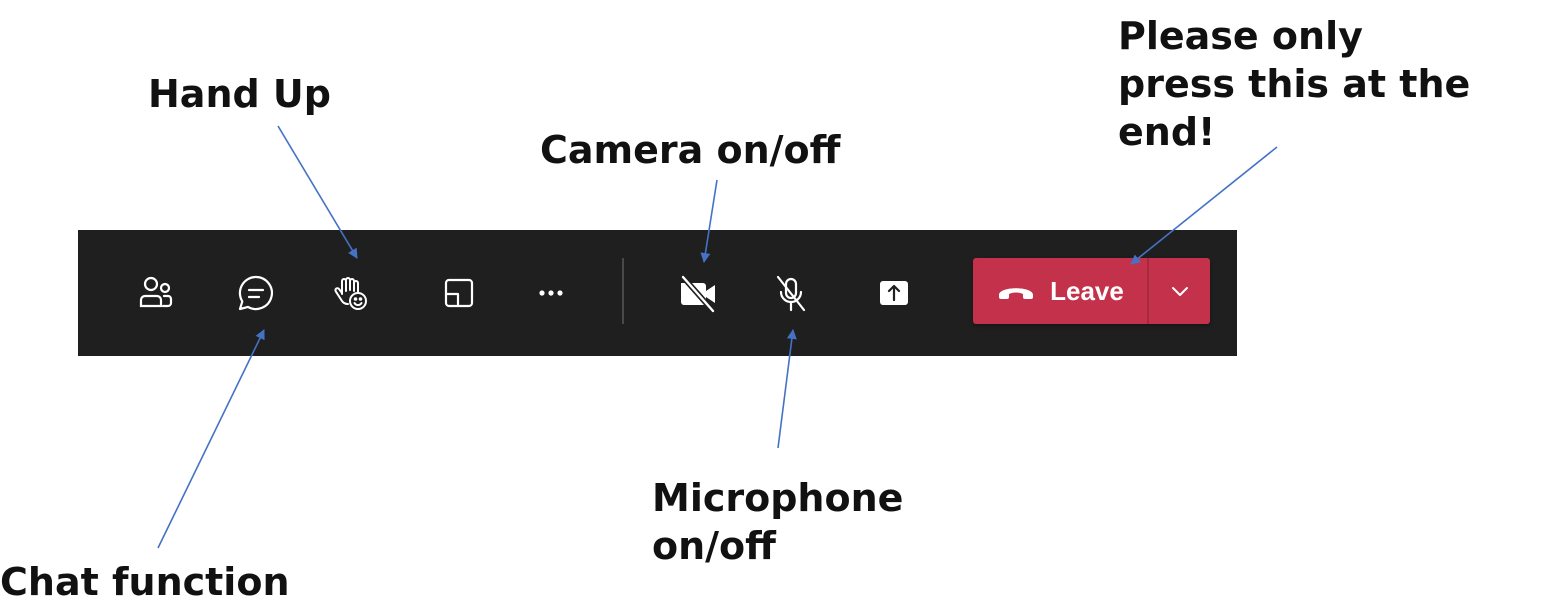  Describe the element at coordinates (690, 150) in the screenshot. I see `camera-annotation: Camera on/off` at that location.